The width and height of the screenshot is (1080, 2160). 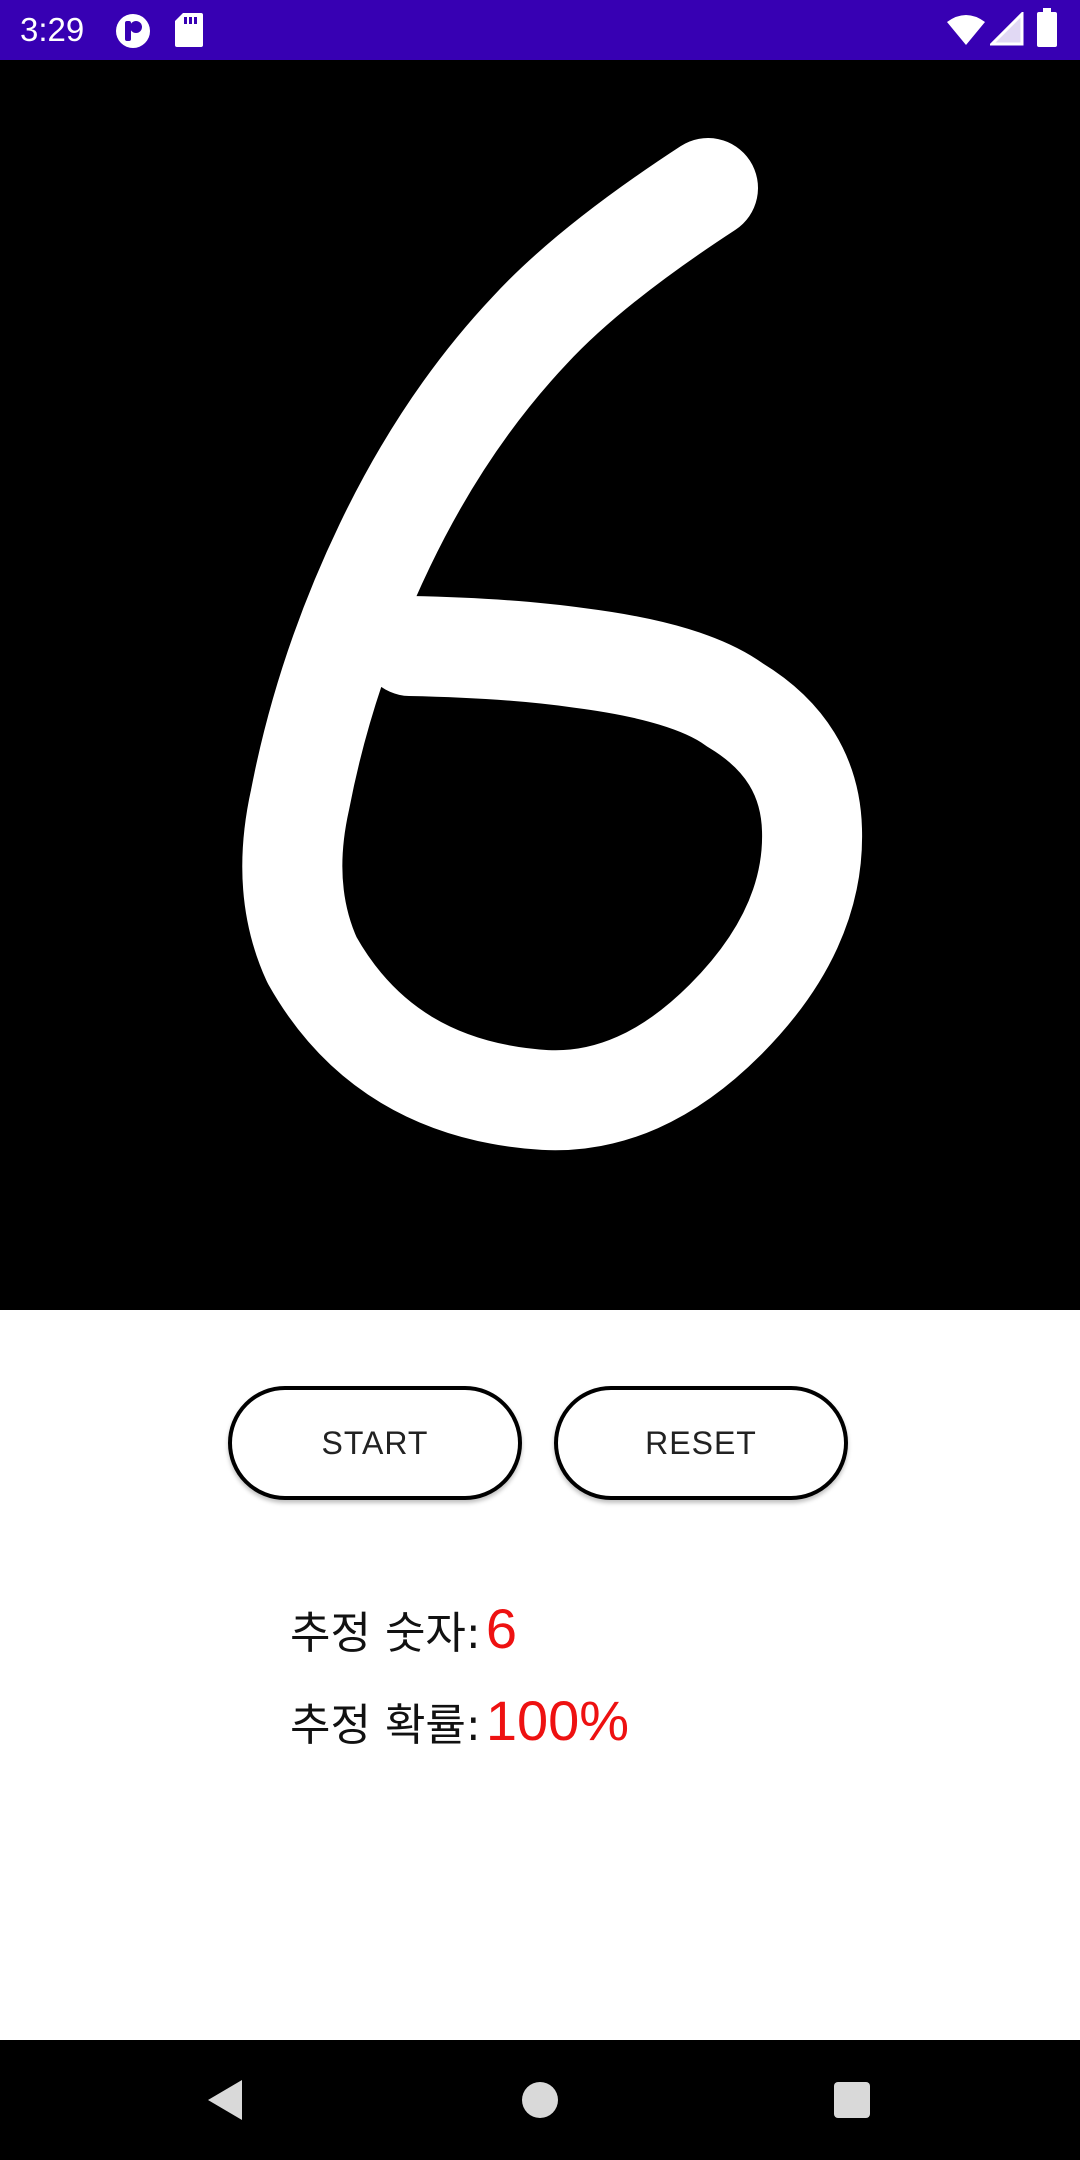 I want to click on home-icon, so click(x=540, y=2100).